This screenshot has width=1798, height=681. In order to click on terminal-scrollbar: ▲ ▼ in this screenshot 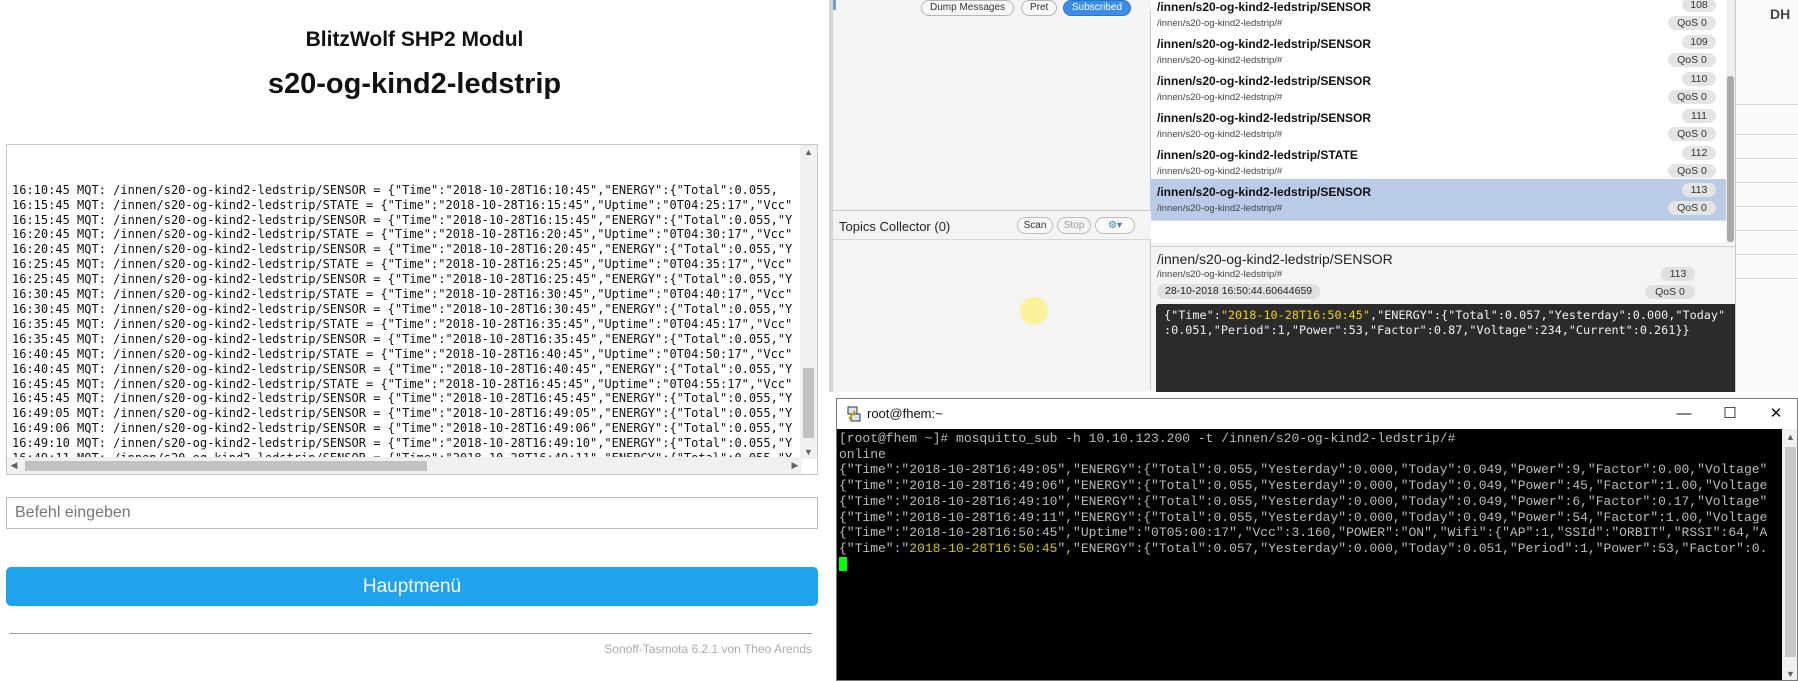, I will do `click(1789, 554)`.